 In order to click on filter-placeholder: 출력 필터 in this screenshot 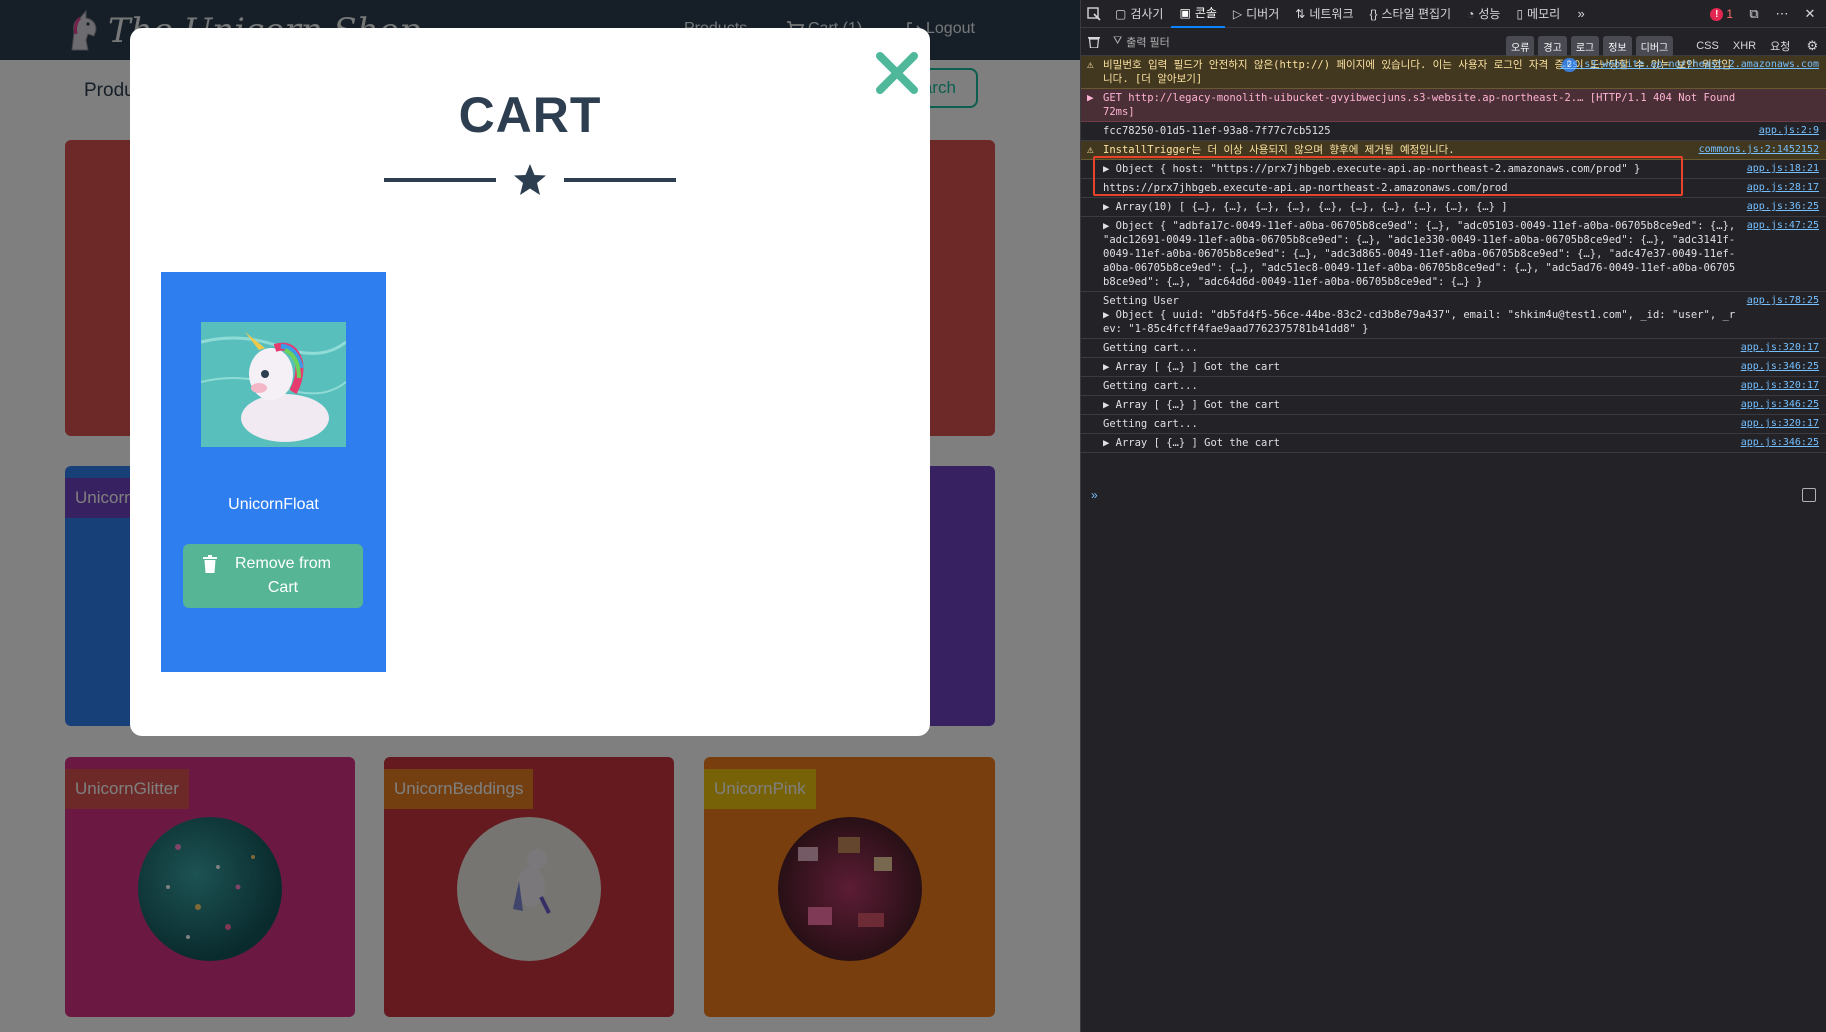, I will do `click(1148, 42)`.